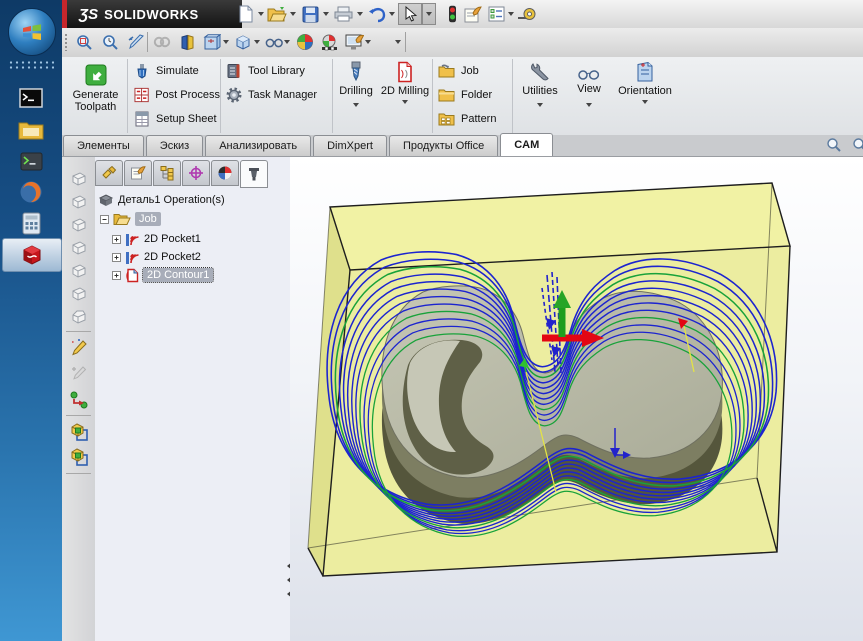  I want to click on properties-button, so click(473, 14).